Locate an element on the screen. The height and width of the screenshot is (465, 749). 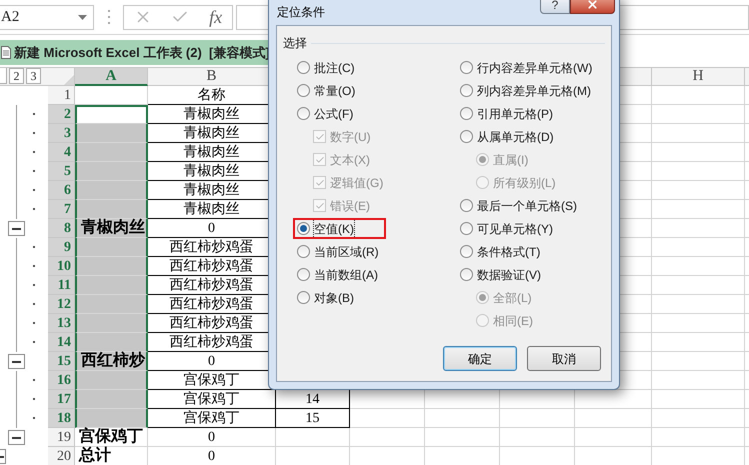
column-header: H is located at coordinates (698, 77).